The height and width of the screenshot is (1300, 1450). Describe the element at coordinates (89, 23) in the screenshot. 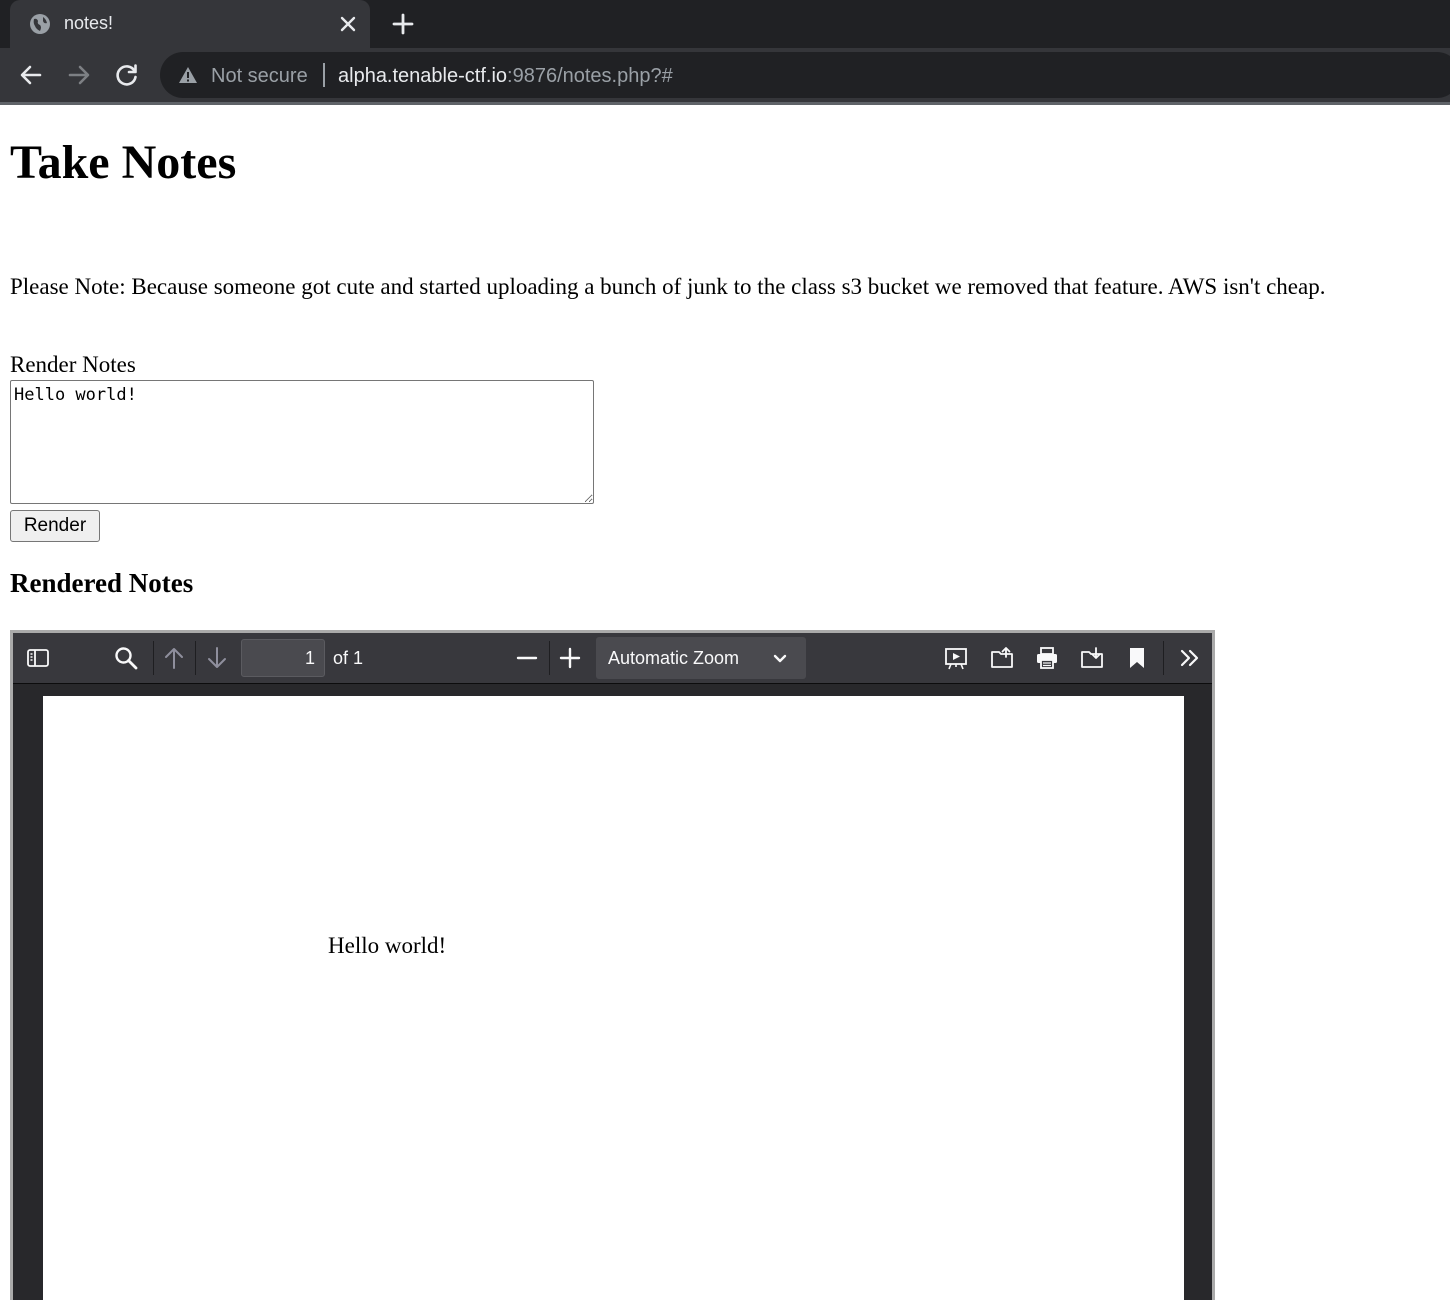

I see `tab-title: notes!` at that location.